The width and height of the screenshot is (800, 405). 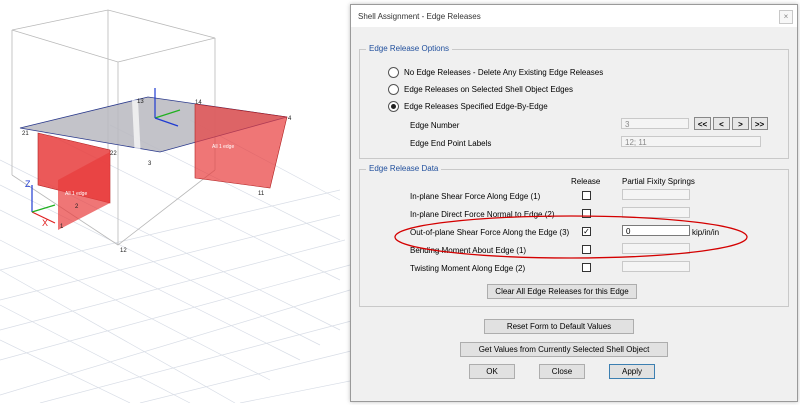 What do you see at coordinates (740, 123) in the screenshot?
I see `next-edge-button: >` at bounding box center [740, 123].